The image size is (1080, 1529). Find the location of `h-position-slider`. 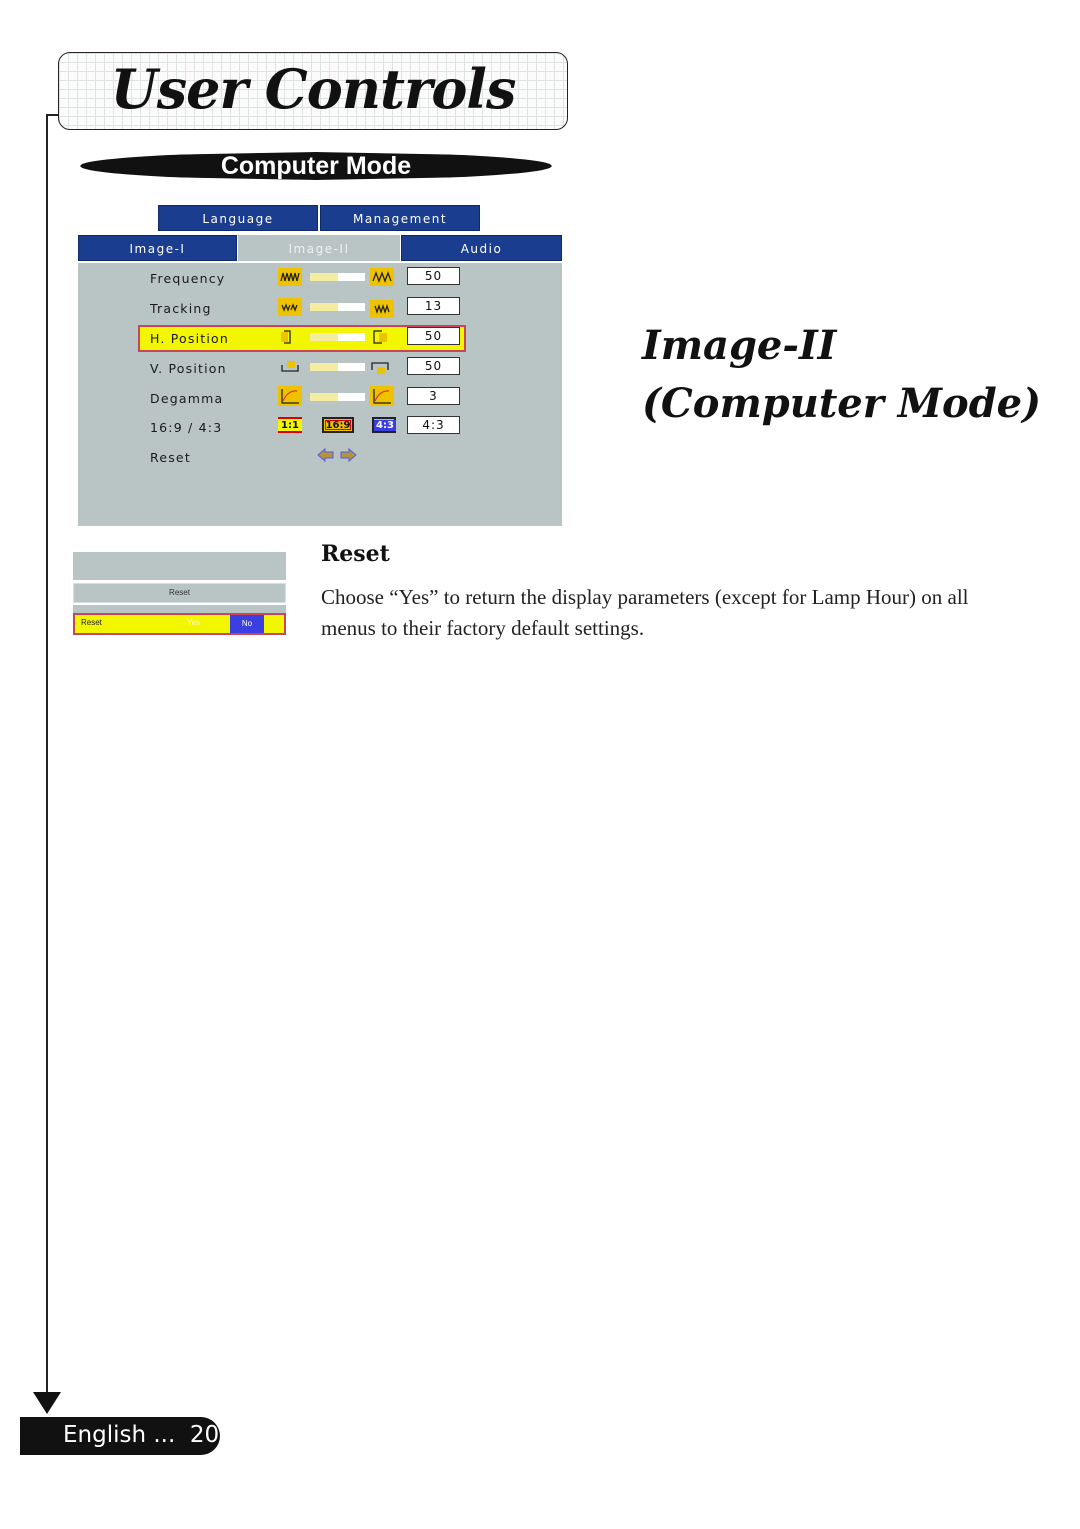

h-position-slider is located at coordinates (337, 337).